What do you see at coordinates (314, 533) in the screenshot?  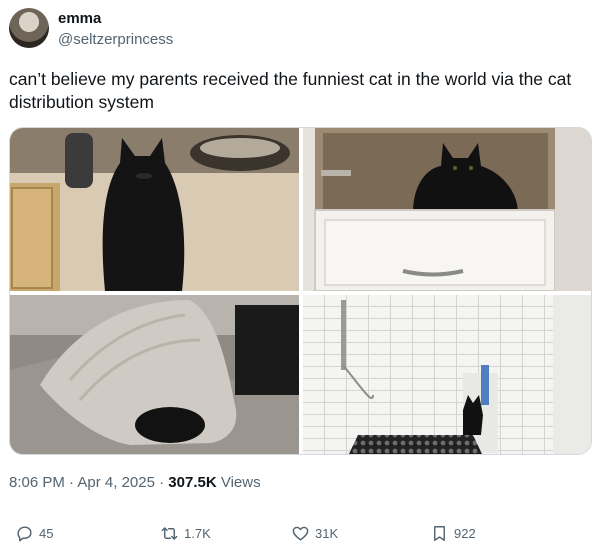 I see `like-button: 31K` at bounding box center [314, 533].